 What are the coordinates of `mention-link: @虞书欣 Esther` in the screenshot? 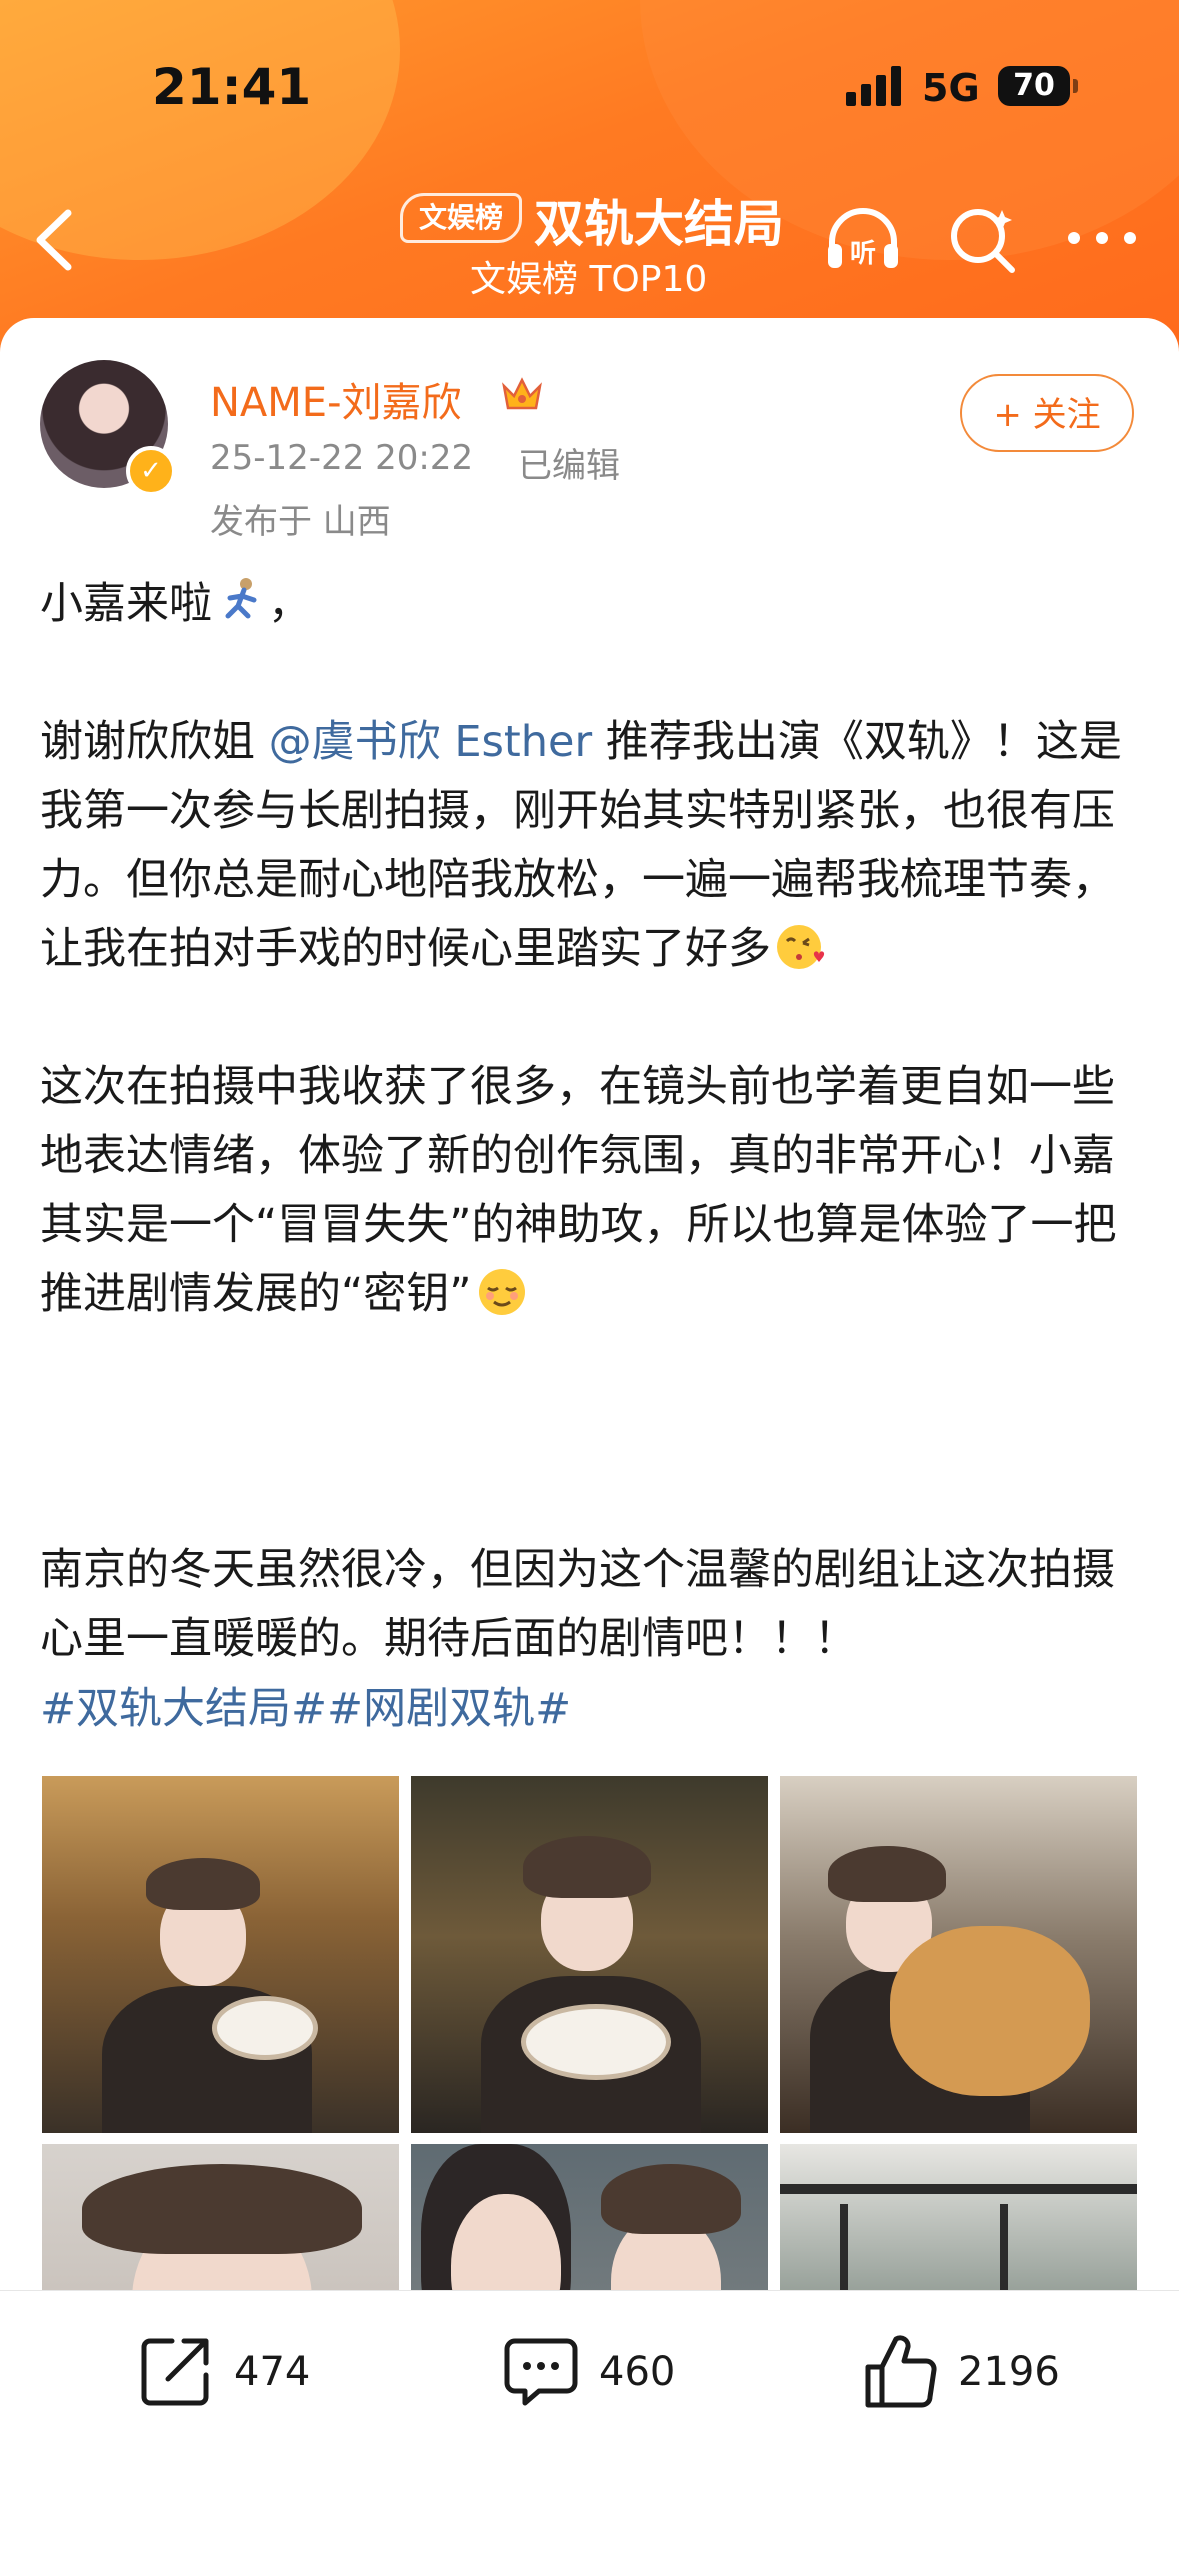 It's located at (431, 742).